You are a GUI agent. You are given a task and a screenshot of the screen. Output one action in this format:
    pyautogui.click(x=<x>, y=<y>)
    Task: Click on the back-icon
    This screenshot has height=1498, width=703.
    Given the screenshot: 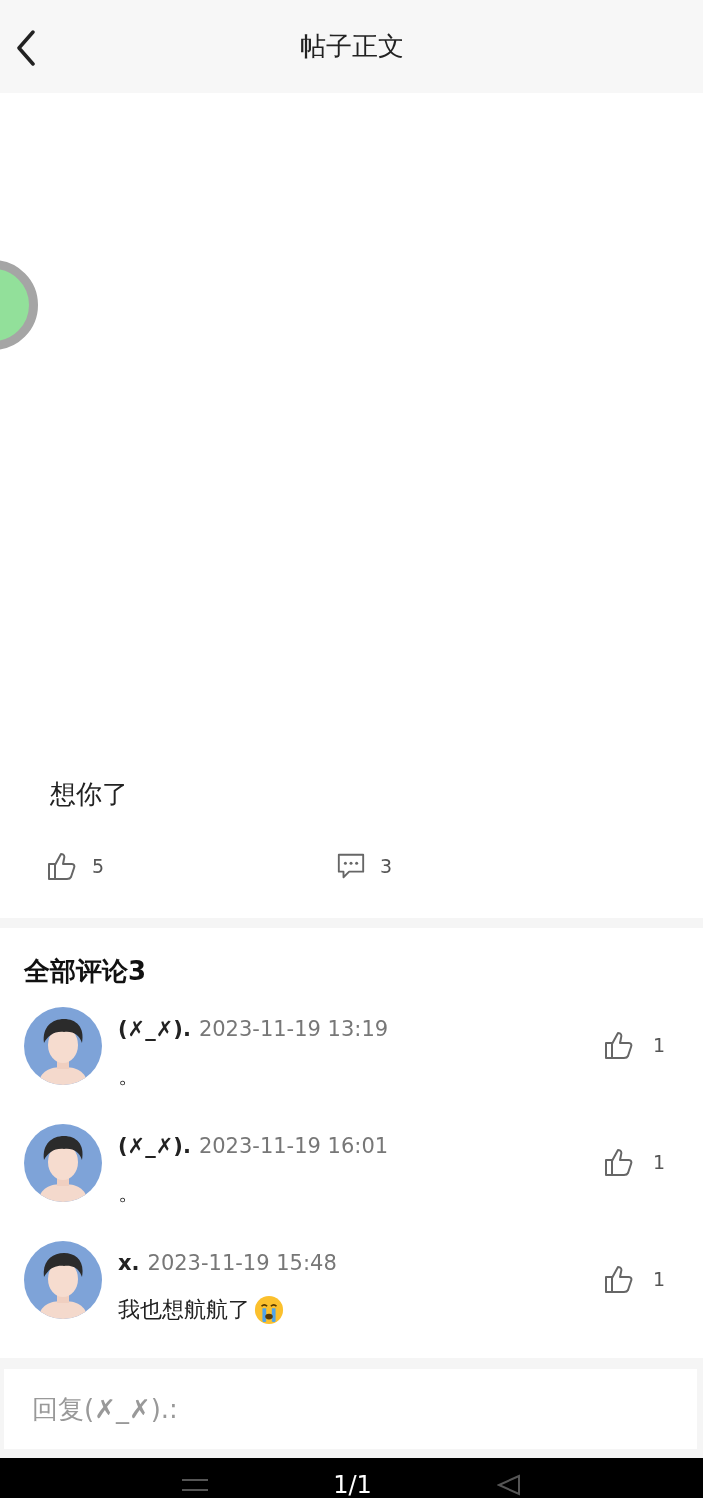 What is the action you would take?
    pyautogui.click(x=26, y=48)
    